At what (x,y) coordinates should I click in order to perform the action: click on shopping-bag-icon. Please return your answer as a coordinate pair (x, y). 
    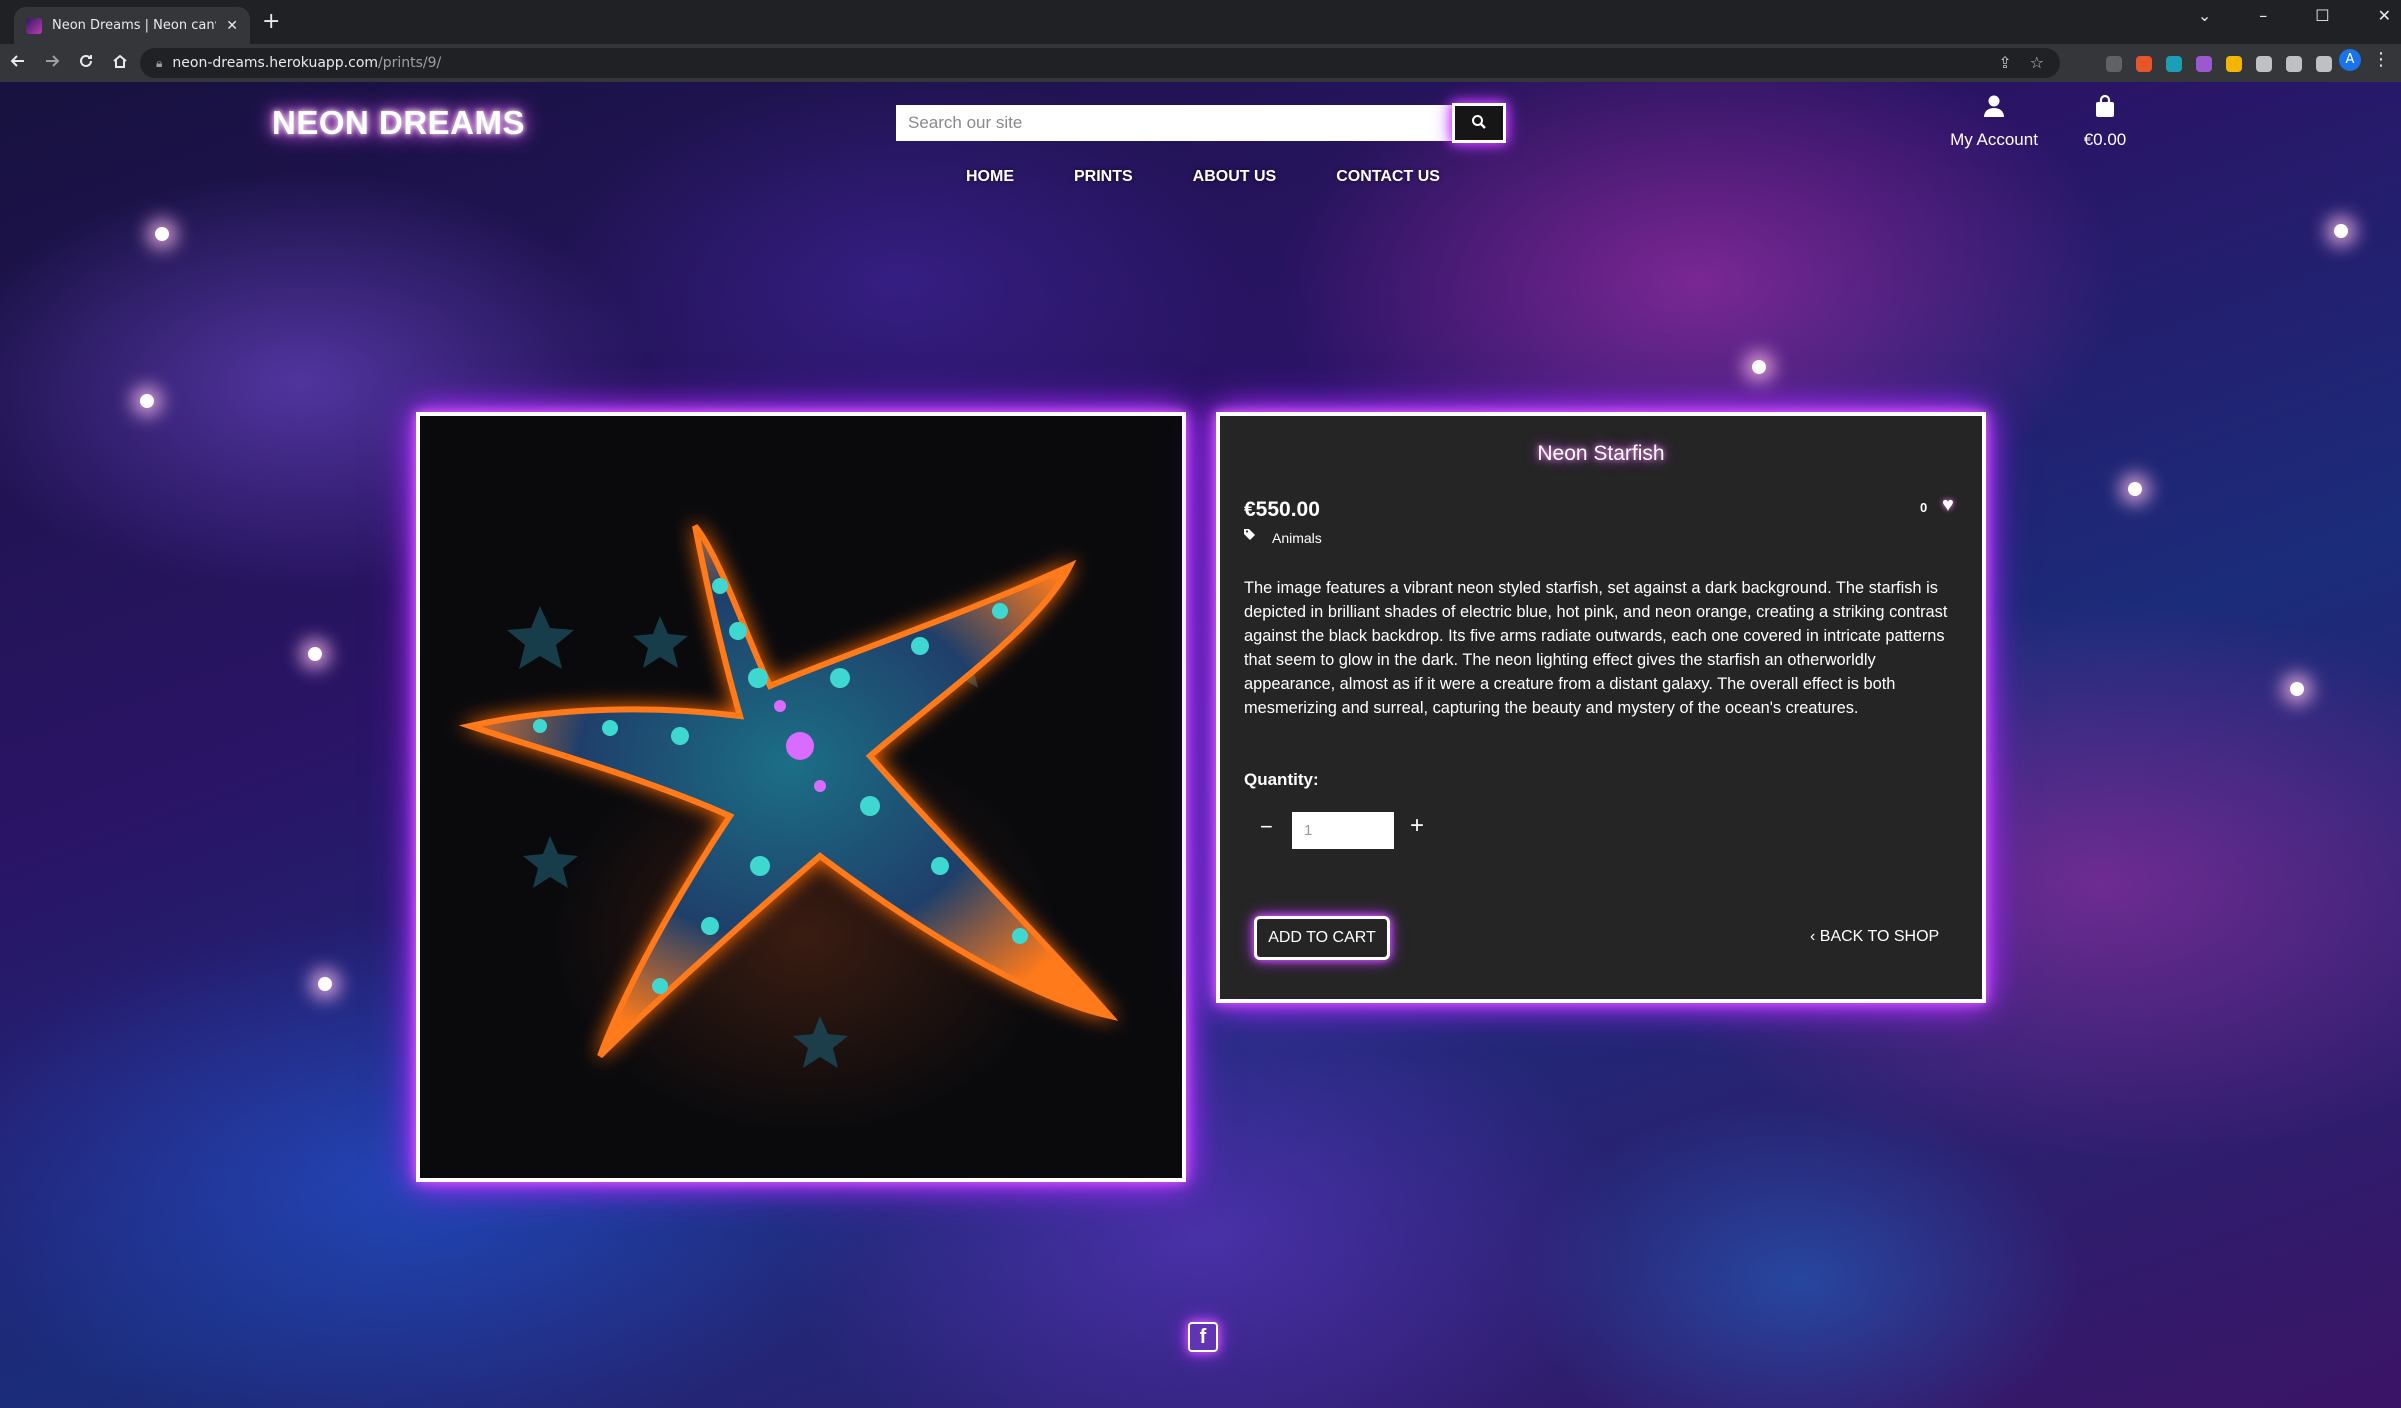
    Looking at the image, I should click on (2105, 110).